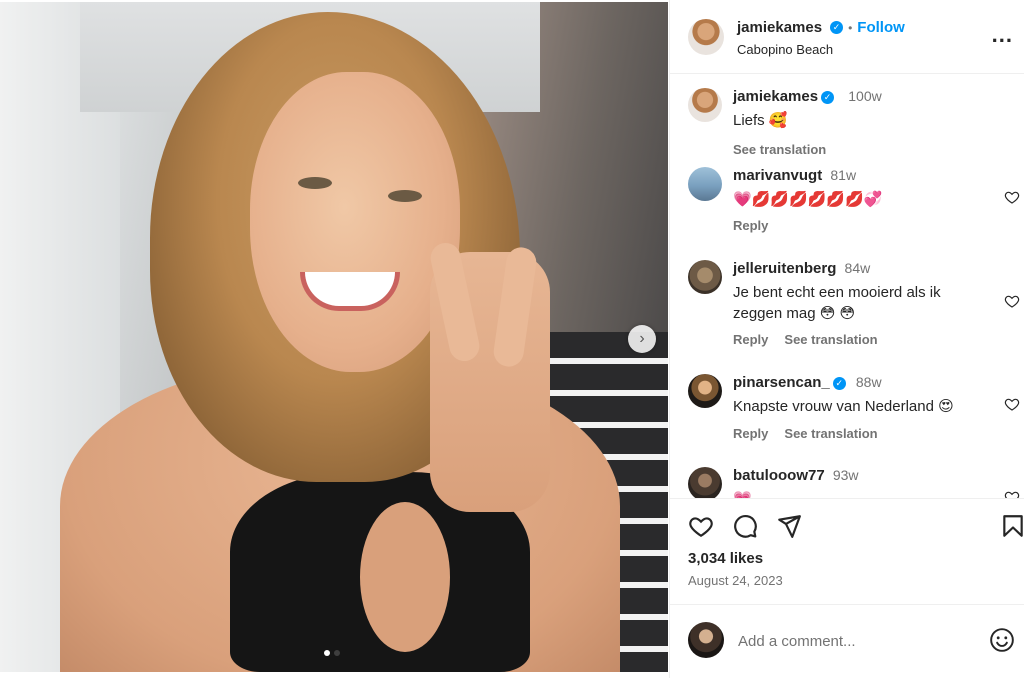 The width and height of the screenshot is (1024, 679). Describe the element at coordinates (843, 175) in the screenshot. I see `comment-time: 81w` at that location.